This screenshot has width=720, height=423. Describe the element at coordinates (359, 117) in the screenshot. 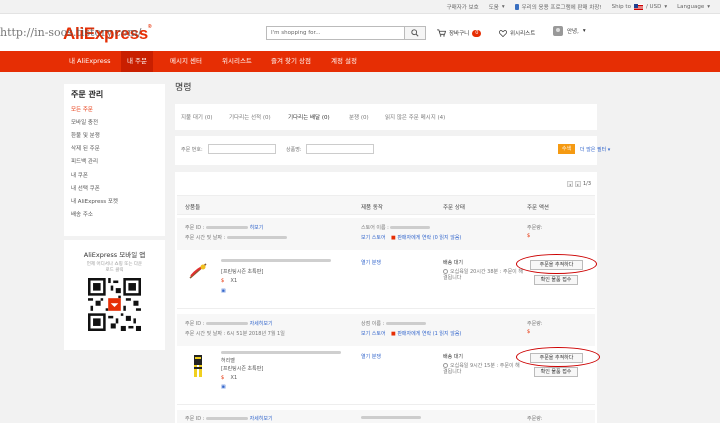

I see `tab-disputes: 분쟁 (0)` at that location.